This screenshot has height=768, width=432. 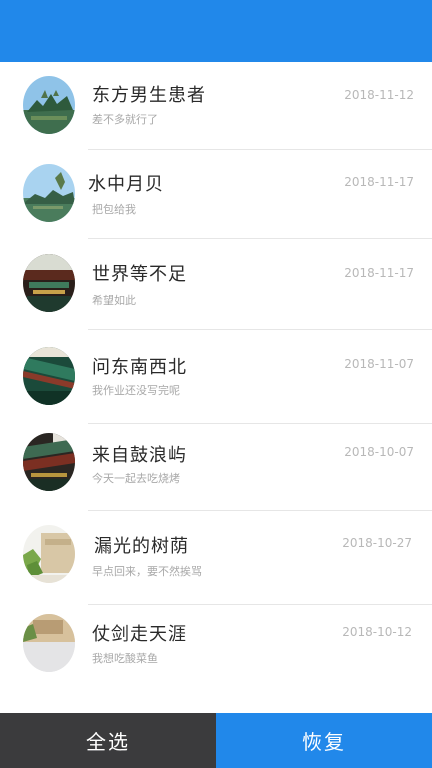 I want to click on top-bar, so click(x=216, y=31).